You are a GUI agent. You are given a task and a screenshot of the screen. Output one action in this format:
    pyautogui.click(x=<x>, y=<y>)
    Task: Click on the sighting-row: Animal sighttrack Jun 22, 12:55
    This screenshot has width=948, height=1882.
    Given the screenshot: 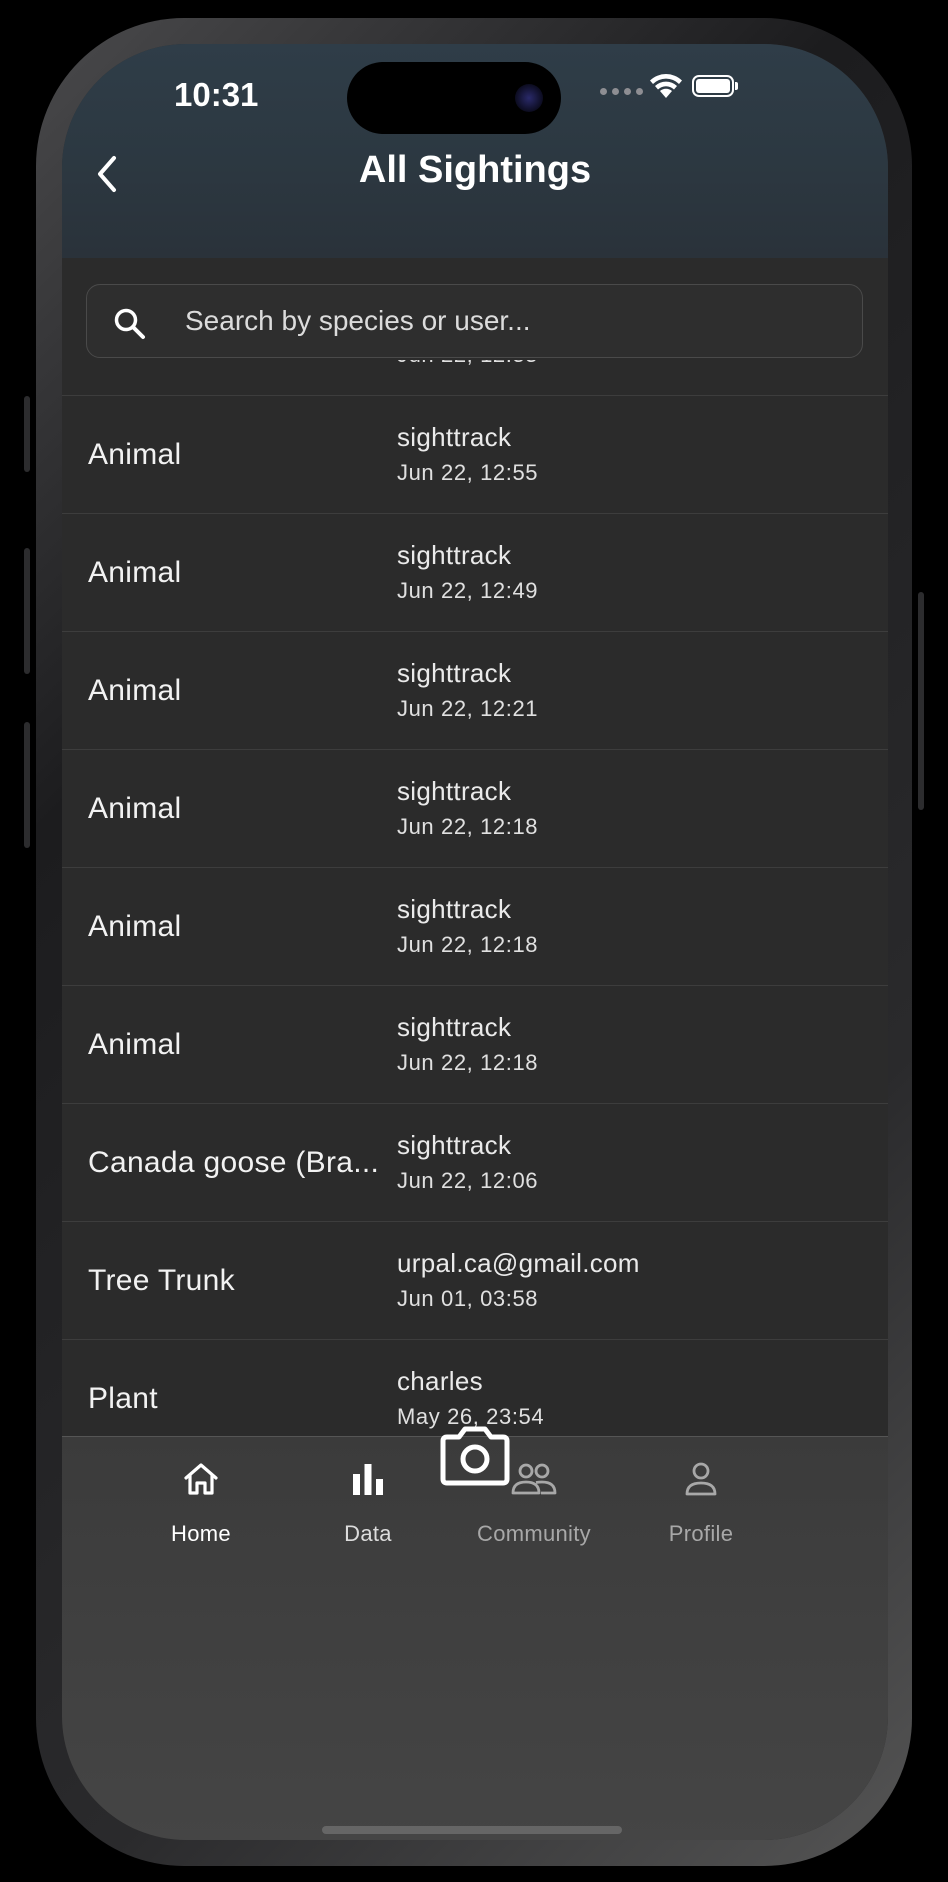 What is the action you would take?
    pyautogui.click(x=475, y=455)
    